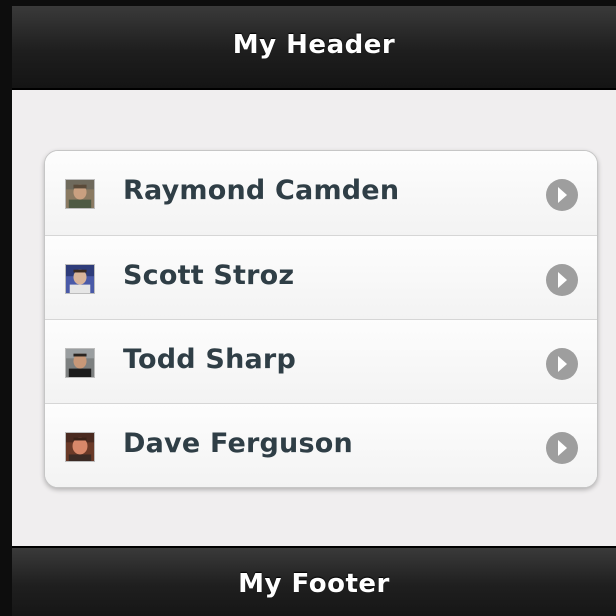 Image resolution: width=616 pixels, height=616 pixels. What do you see at coordinates (209, 359) in the screenshot?
I see `list-item-label: Todd Sharp` at bounding box center [209, 359].